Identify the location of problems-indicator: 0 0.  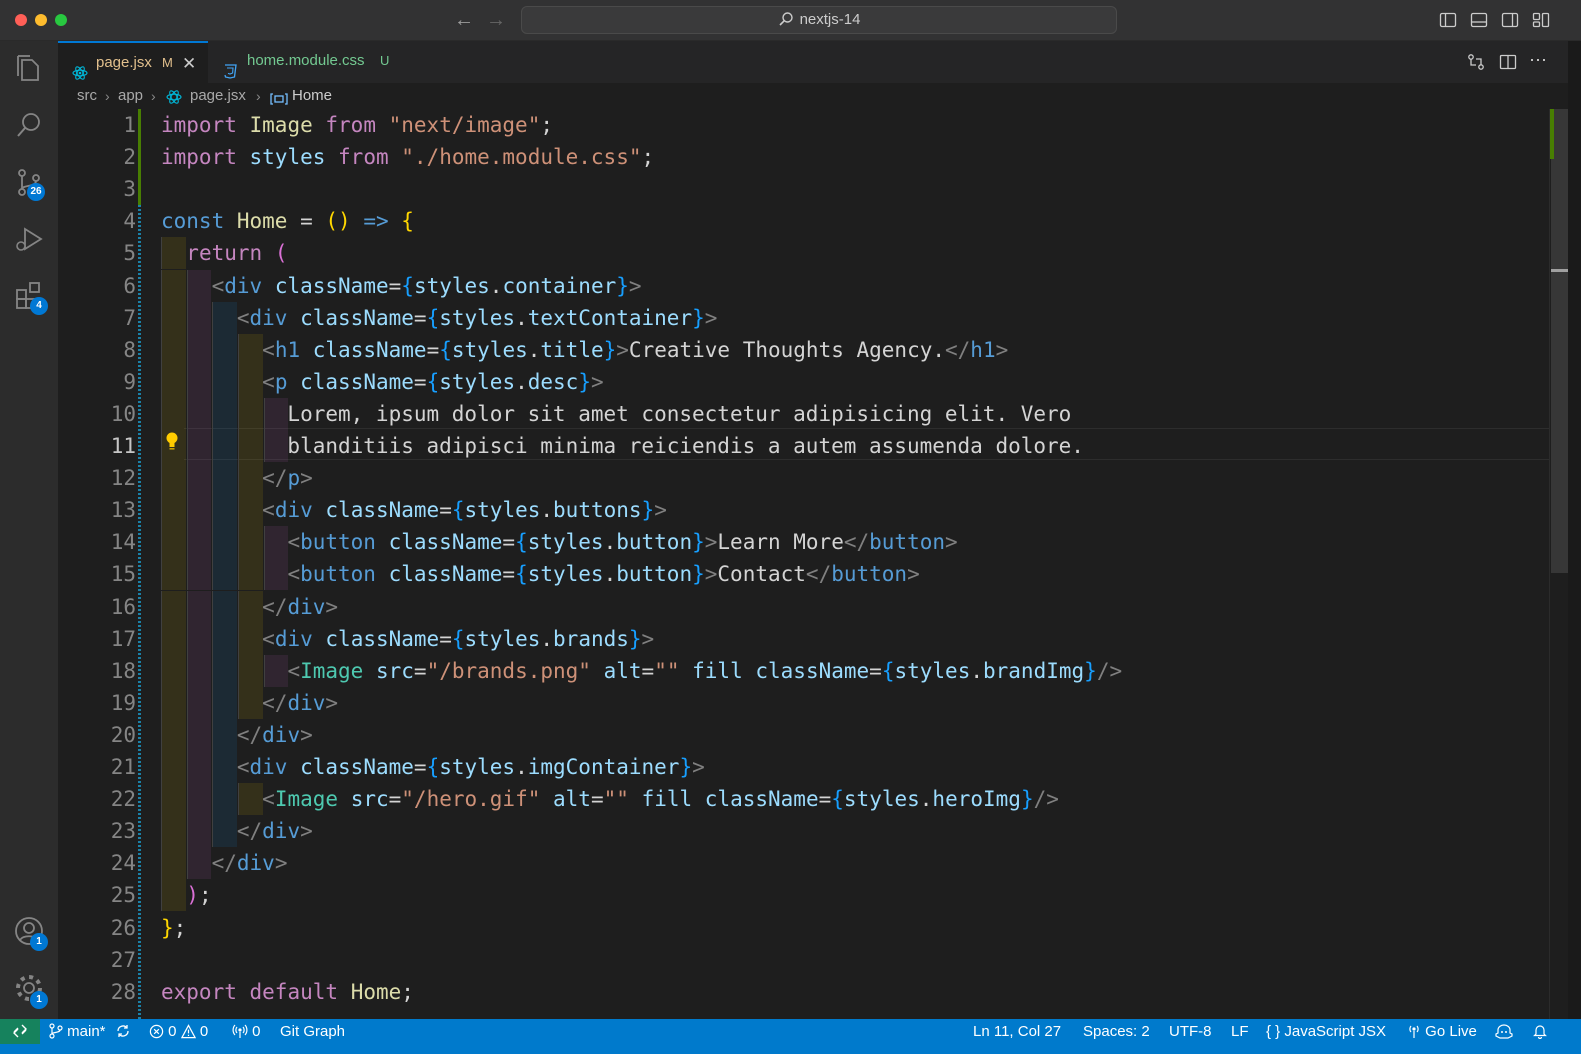
(178, 1031).